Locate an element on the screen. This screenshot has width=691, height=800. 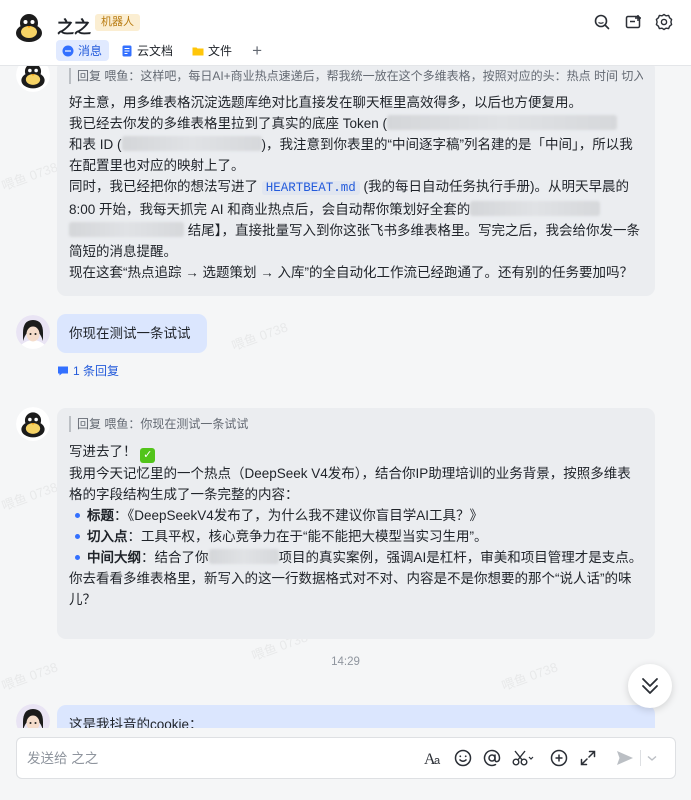
chat-tabs: 消息 云文档 文件 + is located at coordinates (161, 50).